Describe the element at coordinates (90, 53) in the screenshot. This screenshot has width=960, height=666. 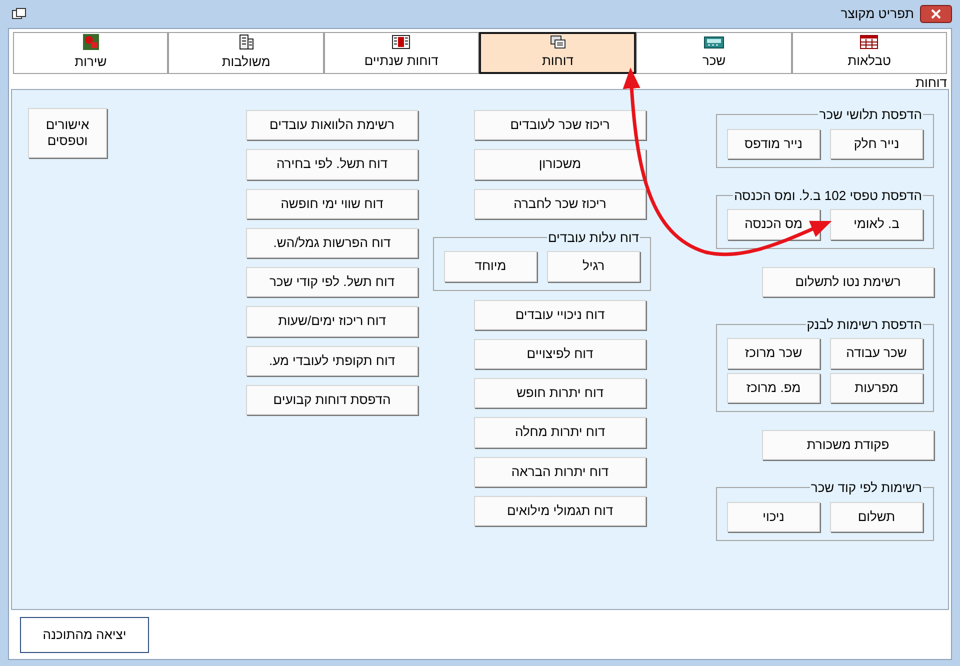
I see `tab: שירות` at that location.